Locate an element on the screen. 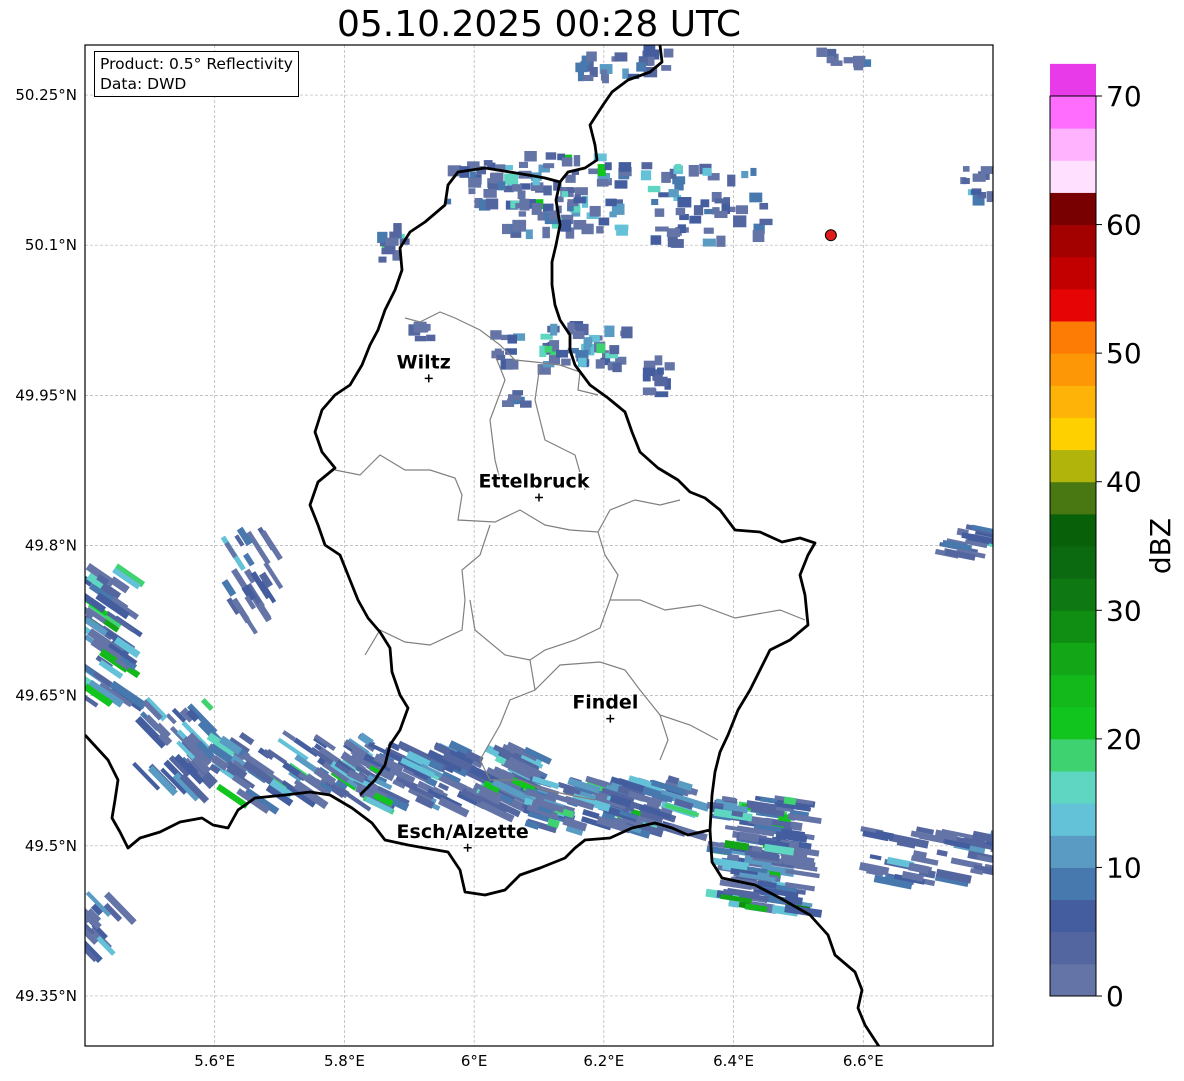 The height and width of the screenshot is (1081, 1184). x-tick-label: 6.4°E is located at coordinates (733, 1061).